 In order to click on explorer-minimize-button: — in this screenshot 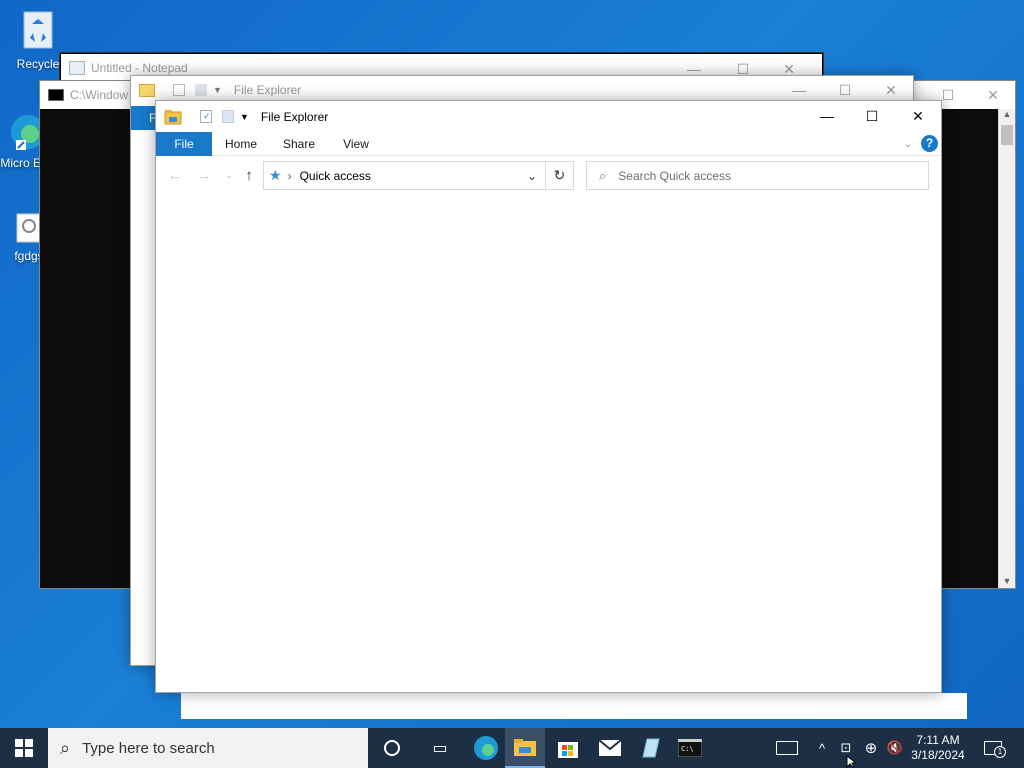, I will do `click(827, 116)`.